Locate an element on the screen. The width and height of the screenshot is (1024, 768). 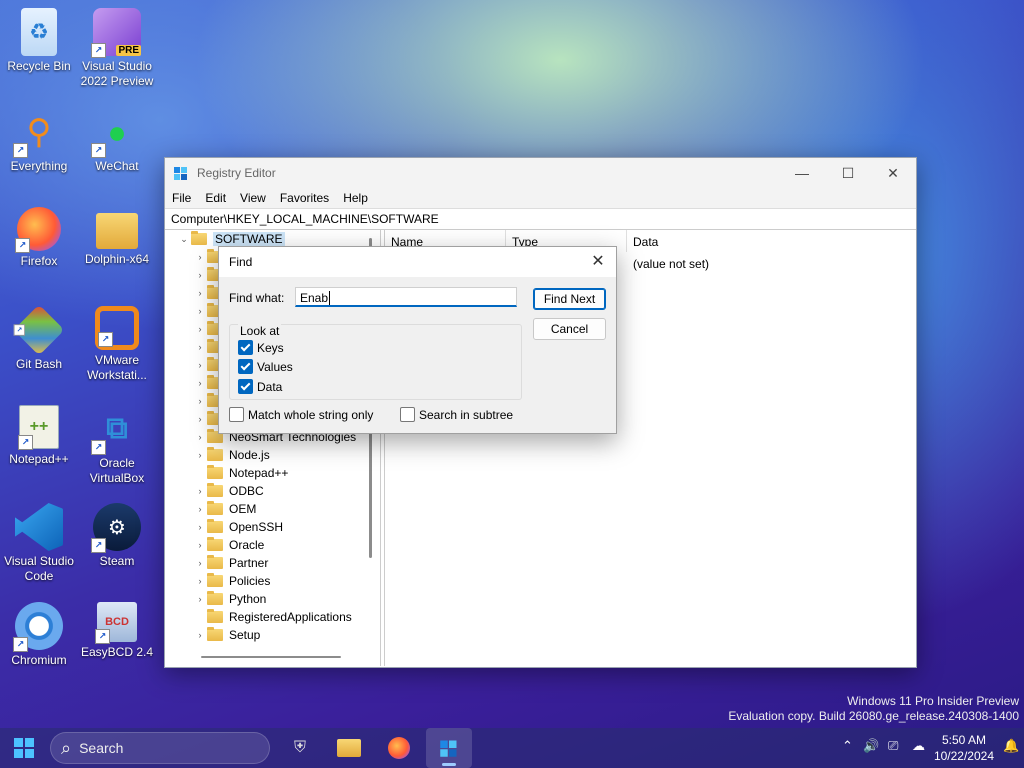
menu-help: Help is located at coordinates (355, 198).